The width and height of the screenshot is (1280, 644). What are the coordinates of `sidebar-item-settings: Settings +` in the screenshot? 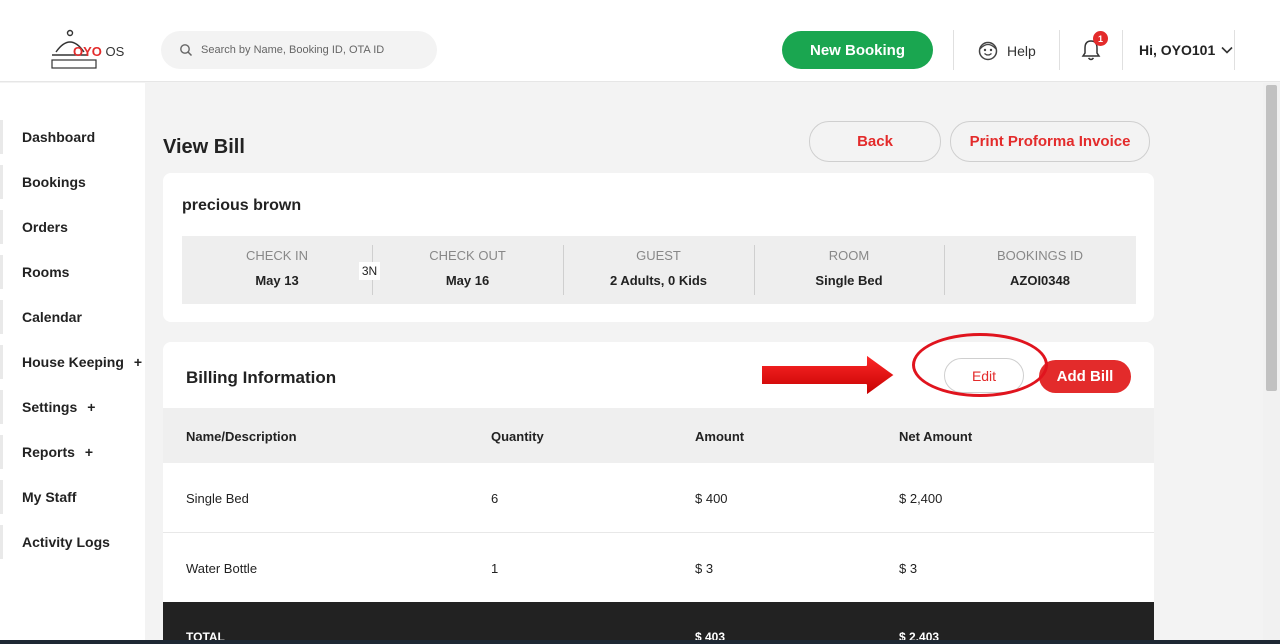 It's located at (58, 407).